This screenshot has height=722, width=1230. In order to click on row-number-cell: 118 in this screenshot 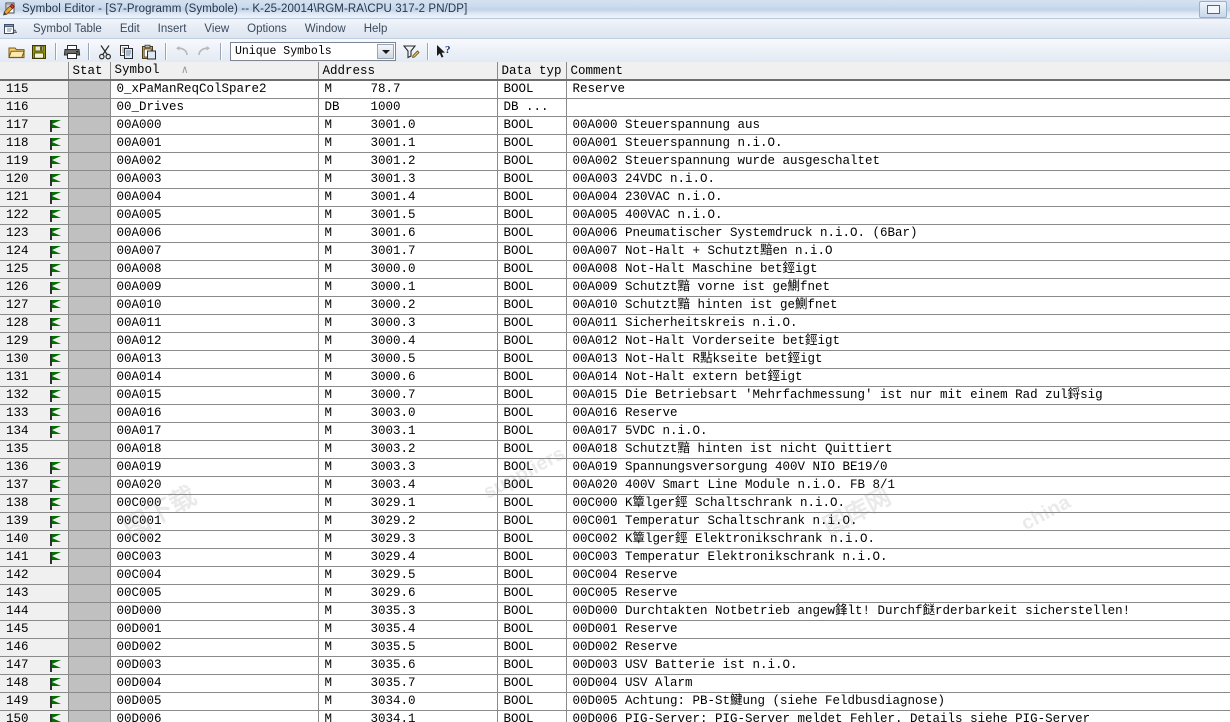, I will do `click(34, 143)`.